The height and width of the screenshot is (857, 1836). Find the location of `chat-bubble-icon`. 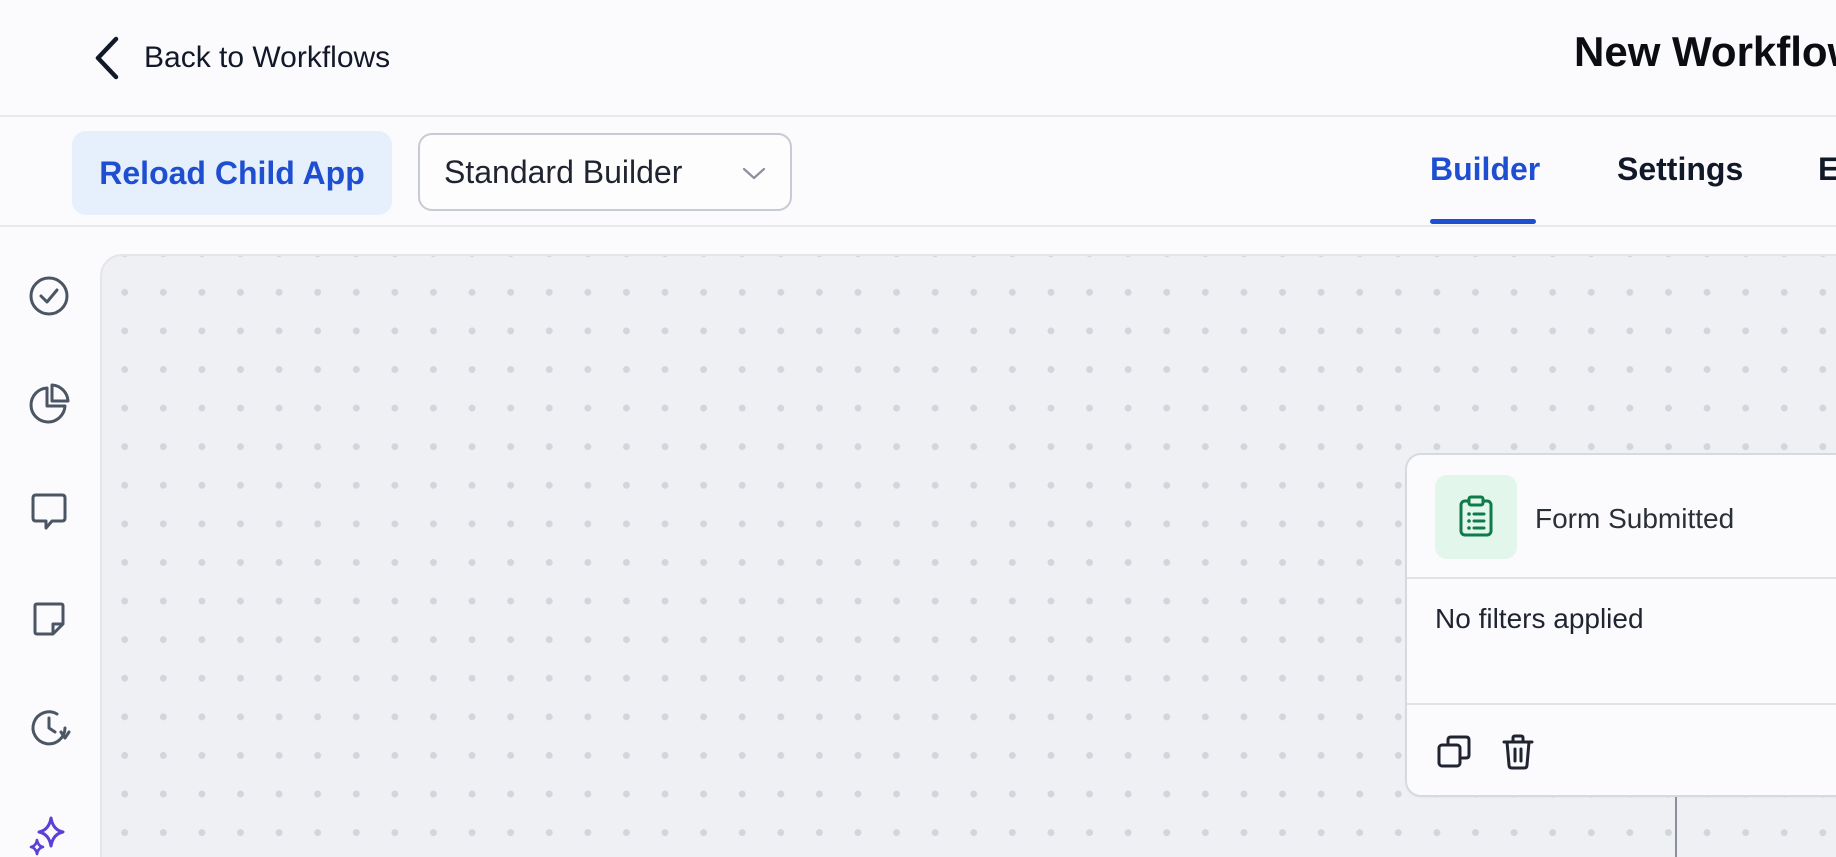

chat-bubble-icon is located at coordinates (49, 512).